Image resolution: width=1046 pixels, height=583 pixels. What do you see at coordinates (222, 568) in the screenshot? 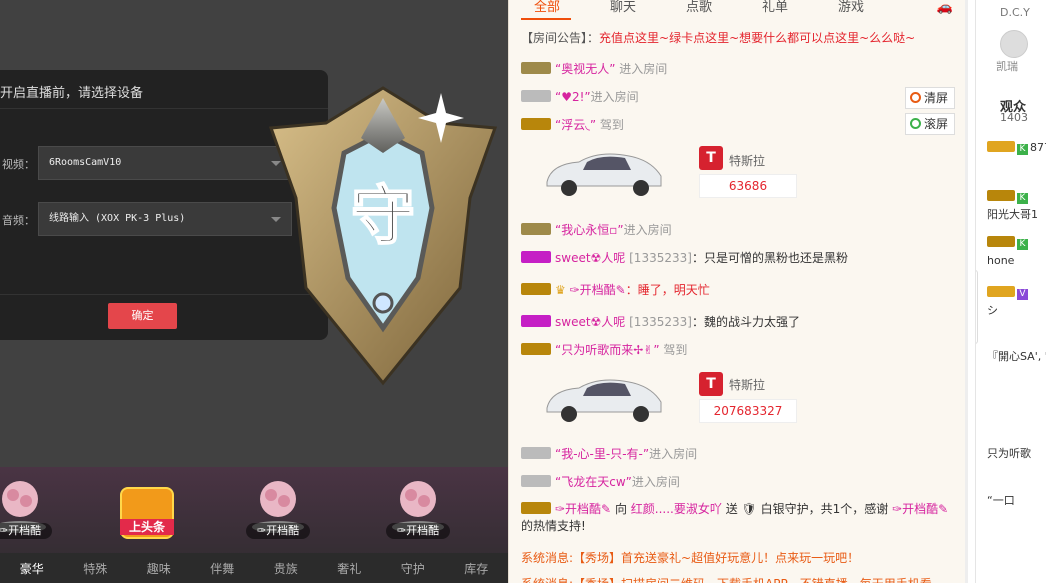
I see `gift-tab: 伴舞` at bounding box center [222, 568].